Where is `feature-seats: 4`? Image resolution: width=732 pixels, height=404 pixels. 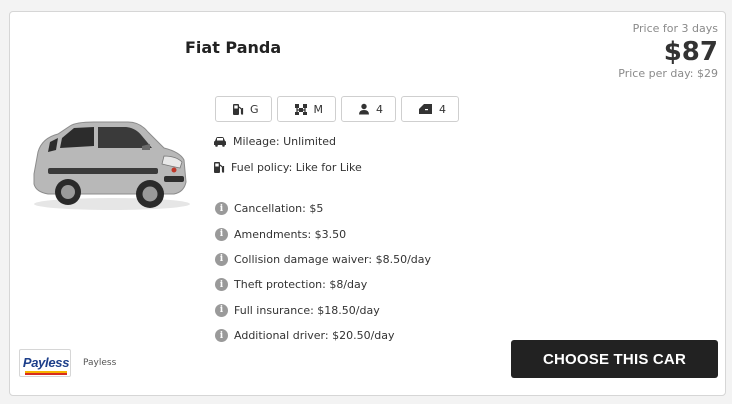
feature-seats: 4 is located at coordinates (369, 109).